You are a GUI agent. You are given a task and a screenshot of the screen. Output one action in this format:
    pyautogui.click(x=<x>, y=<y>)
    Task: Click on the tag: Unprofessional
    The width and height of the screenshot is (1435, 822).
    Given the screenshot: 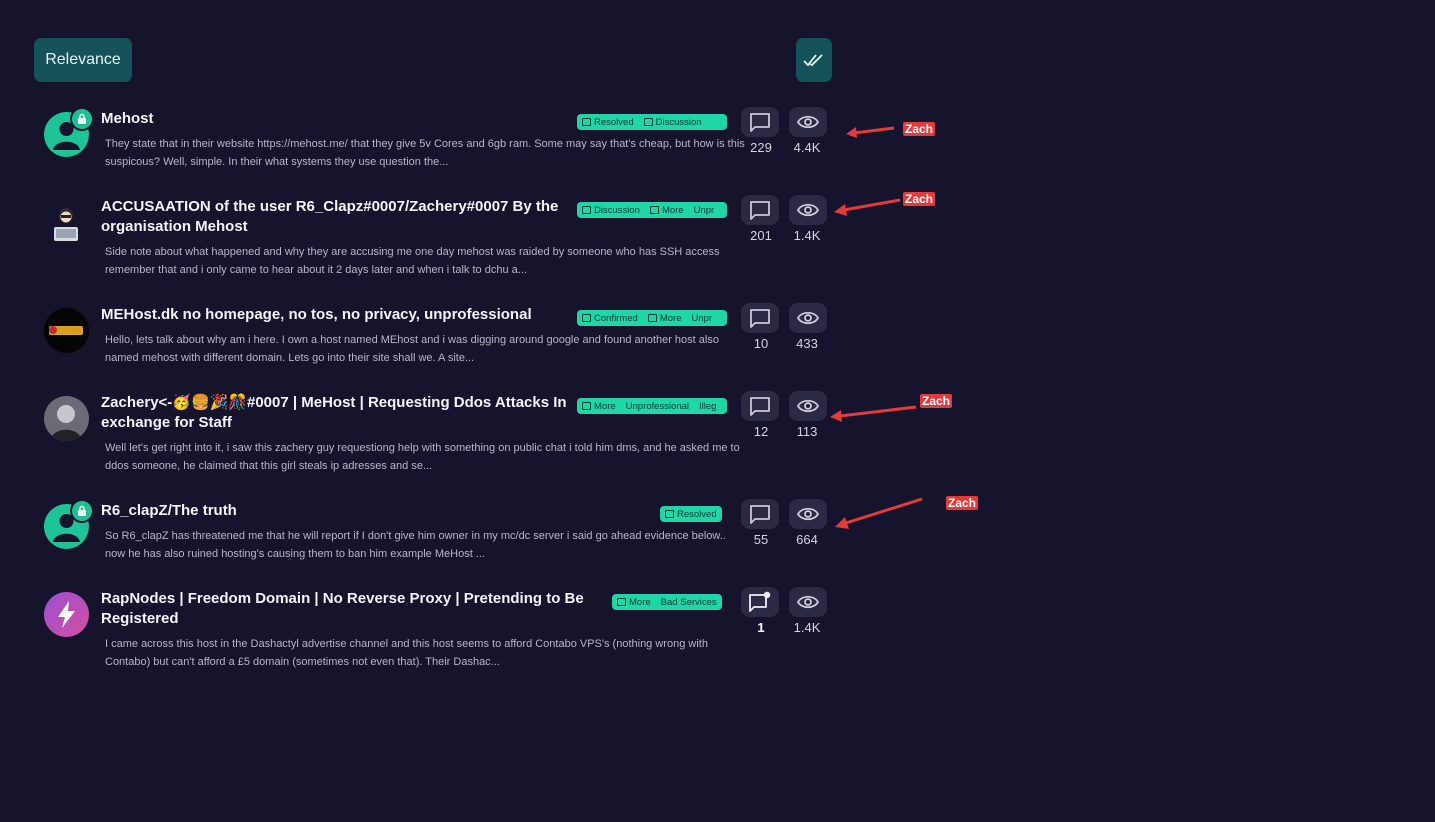 What is the action you would take?
    pyautogui.click(x=657, y=406)
    